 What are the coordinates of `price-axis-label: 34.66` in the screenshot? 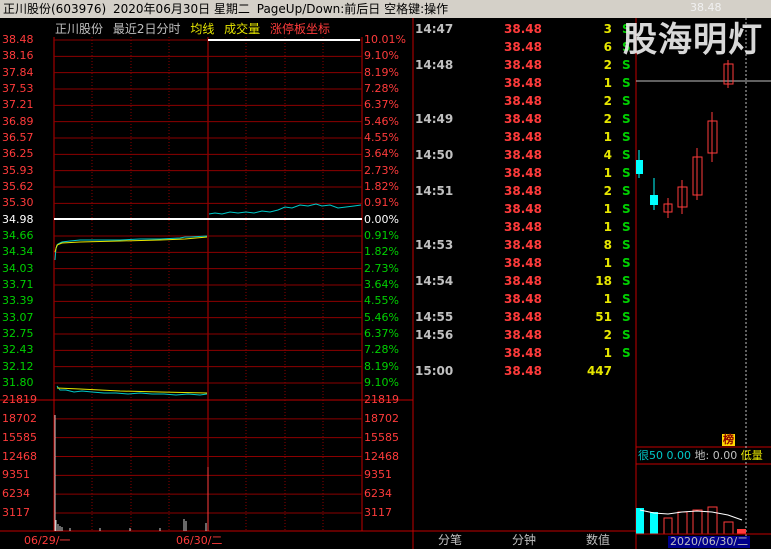 It's located at (18, 235).